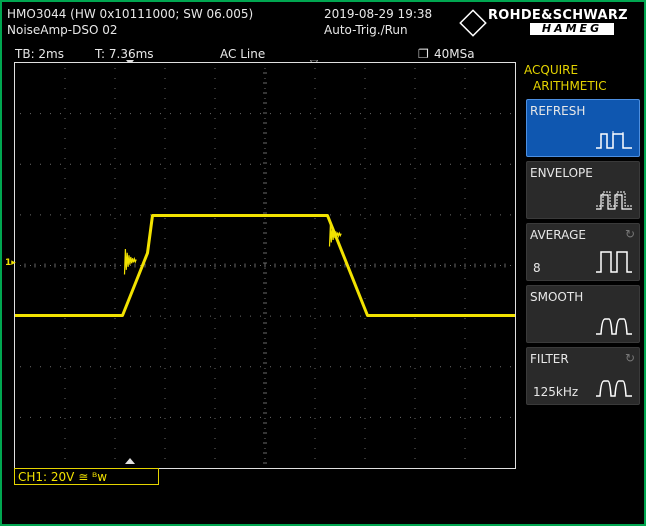 The height and width of the screenshot is (526, 646). Describe the element at coordinates (39, 54) in the screenshot. I see `timebase-readout: TB: 2ms` at that location.